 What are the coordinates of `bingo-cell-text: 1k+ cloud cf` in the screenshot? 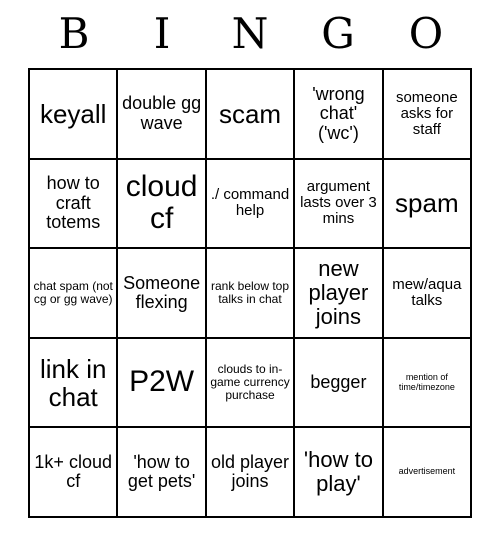 It's located at (73, 471).